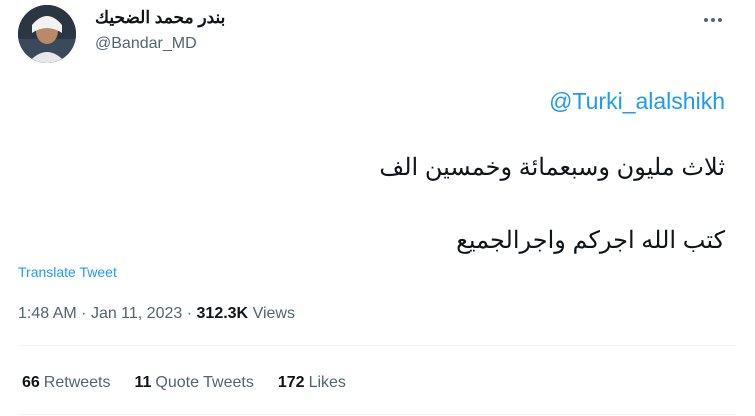 This screenshot has width=755, height=416. I want to click on retweets-stat: 66 Retweets, so click(66, 383).